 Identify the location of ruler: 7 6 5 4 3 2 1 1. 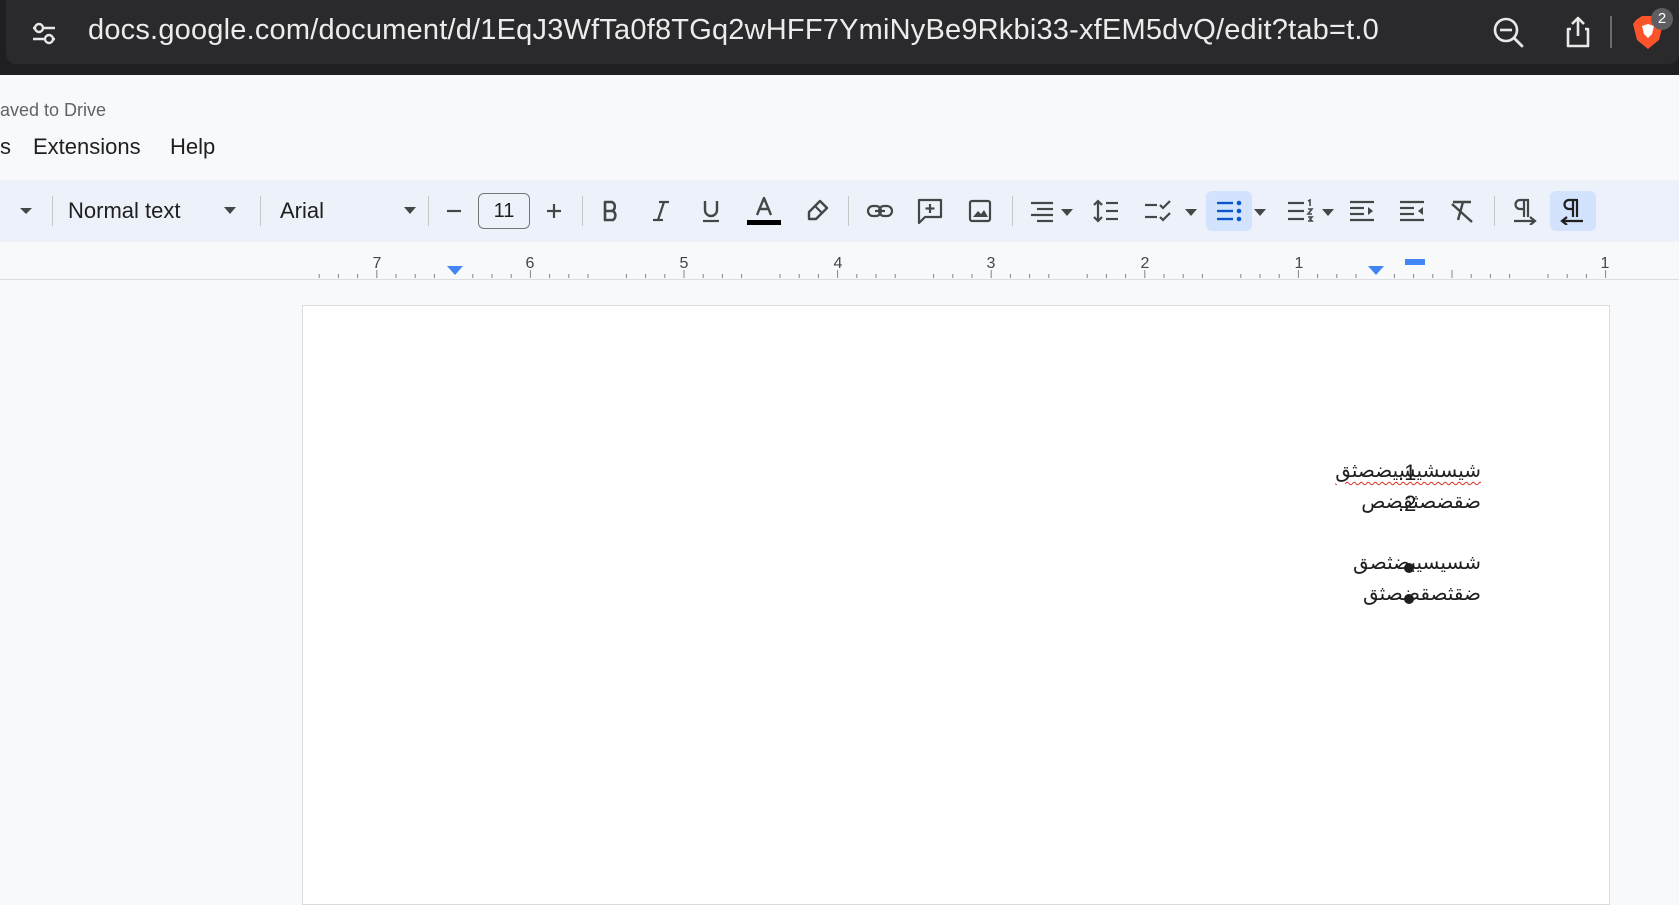
(839, 261).